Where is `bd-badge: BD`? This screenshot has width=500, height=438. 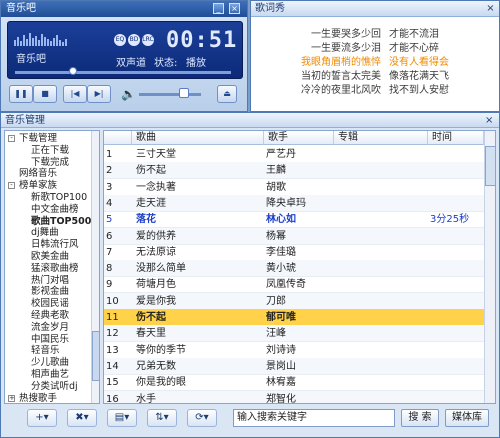 bd-badge: BD is located at coordinates (134, 40).